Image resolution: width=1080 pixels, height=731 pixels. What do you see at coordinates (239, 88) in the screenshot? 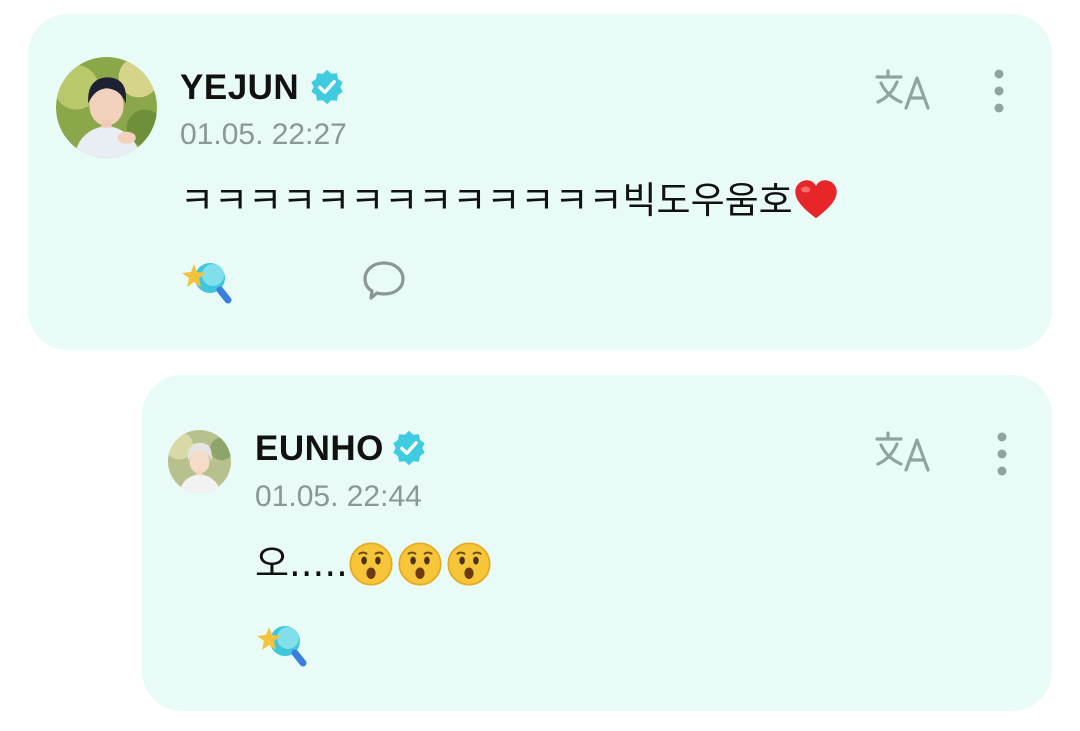
I see `author-name: YEJUN` at bounding box center [239, 88].